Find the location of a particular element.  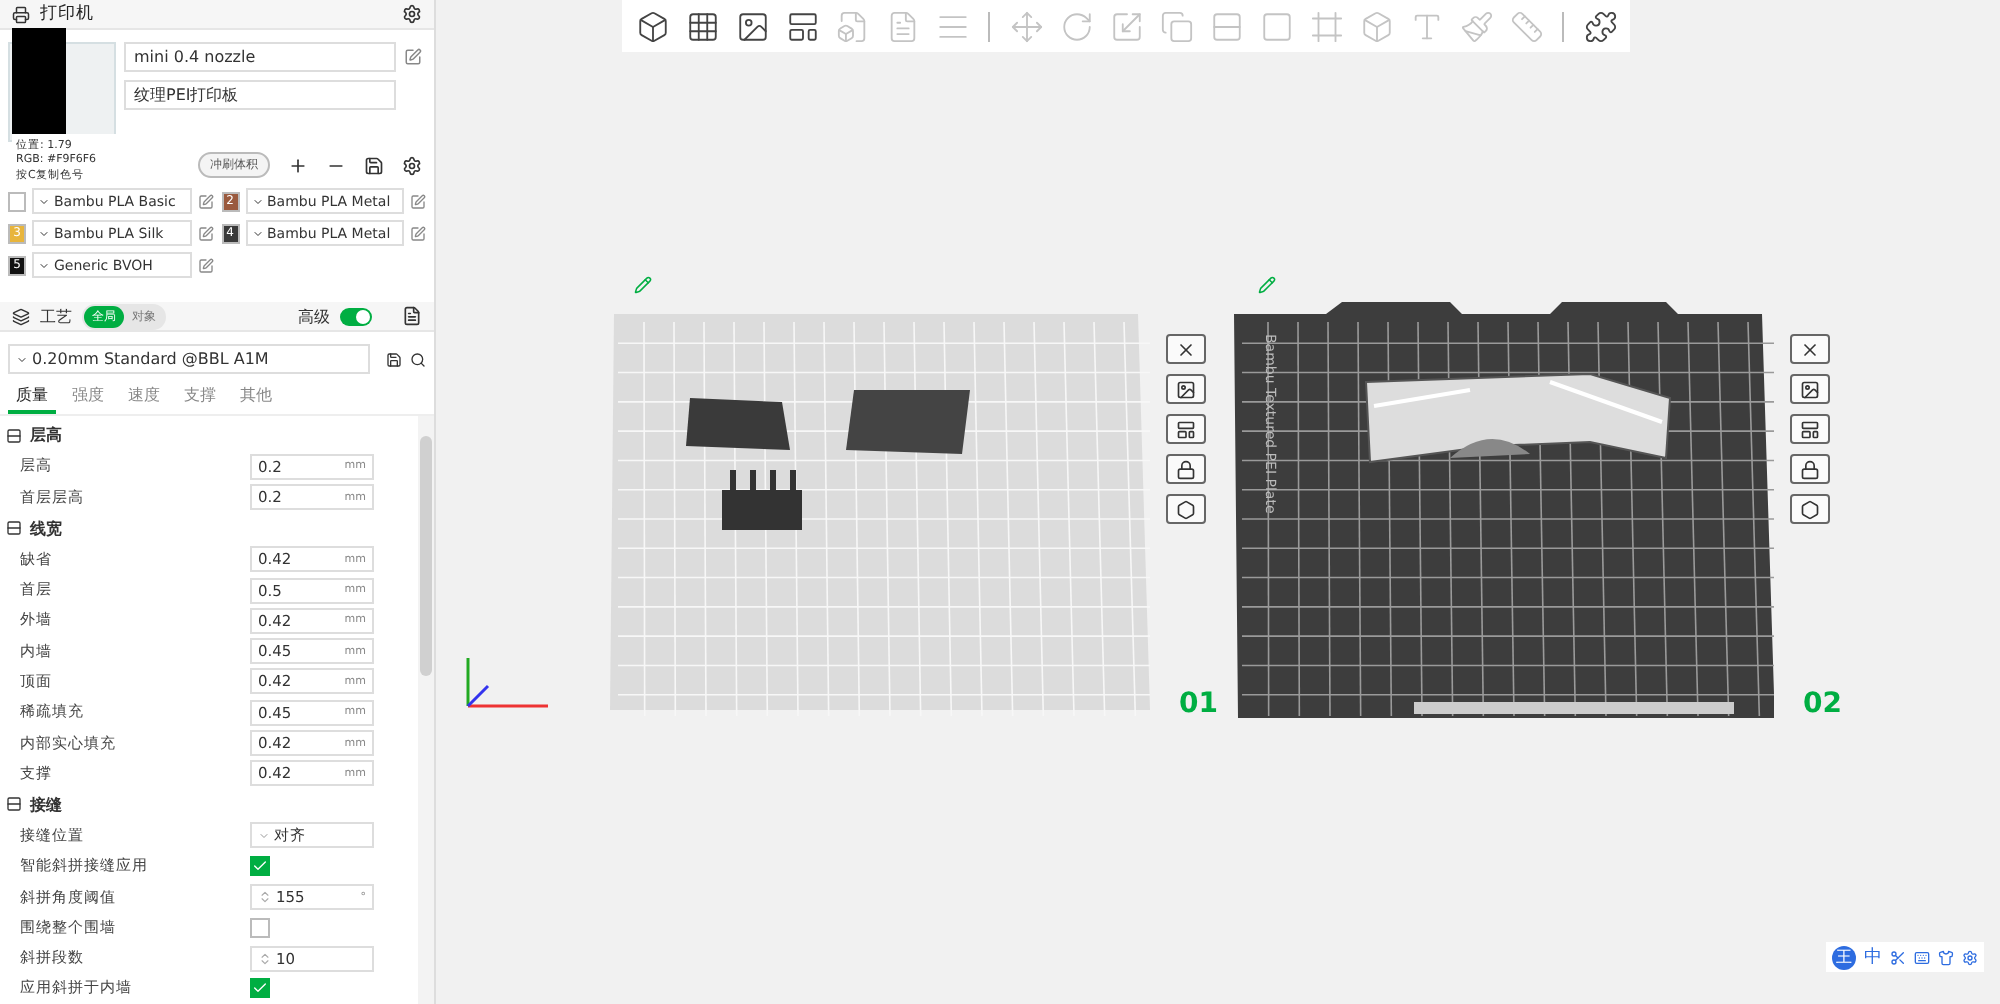

printer-icon is located at coordinates (21, 14).